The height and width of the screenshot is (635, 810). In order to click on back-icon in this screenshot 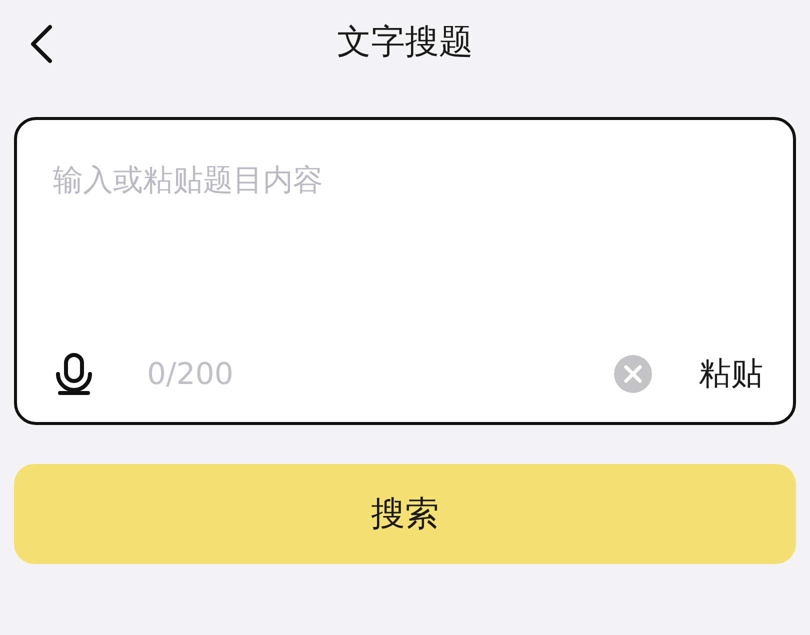, I will do `click(41, 44)`.